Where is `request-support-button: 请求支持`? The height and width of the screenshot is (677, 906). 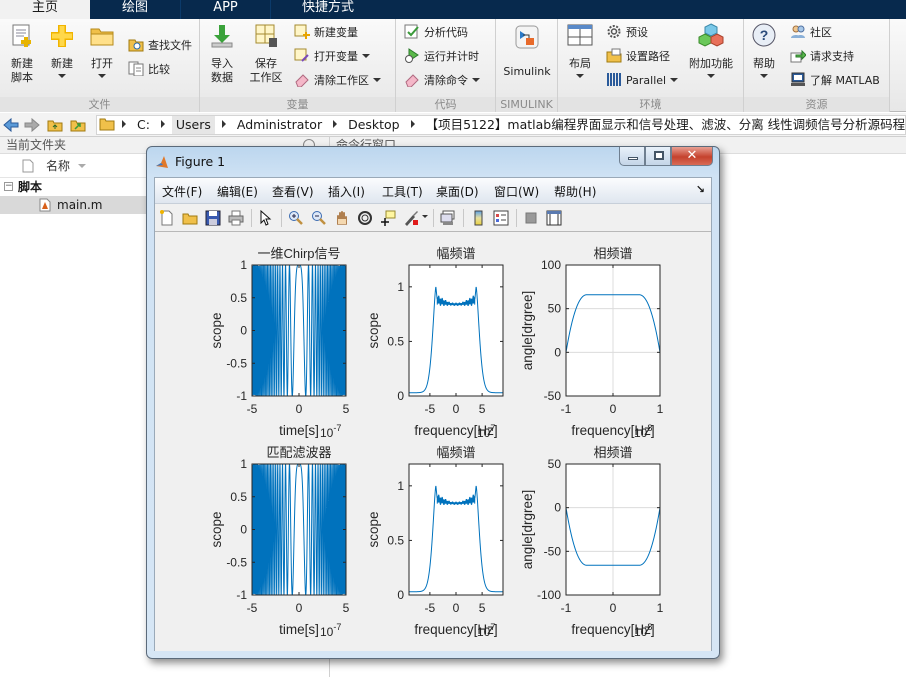
request-support-button: 请求支持 is located at coordinates (822, 57).